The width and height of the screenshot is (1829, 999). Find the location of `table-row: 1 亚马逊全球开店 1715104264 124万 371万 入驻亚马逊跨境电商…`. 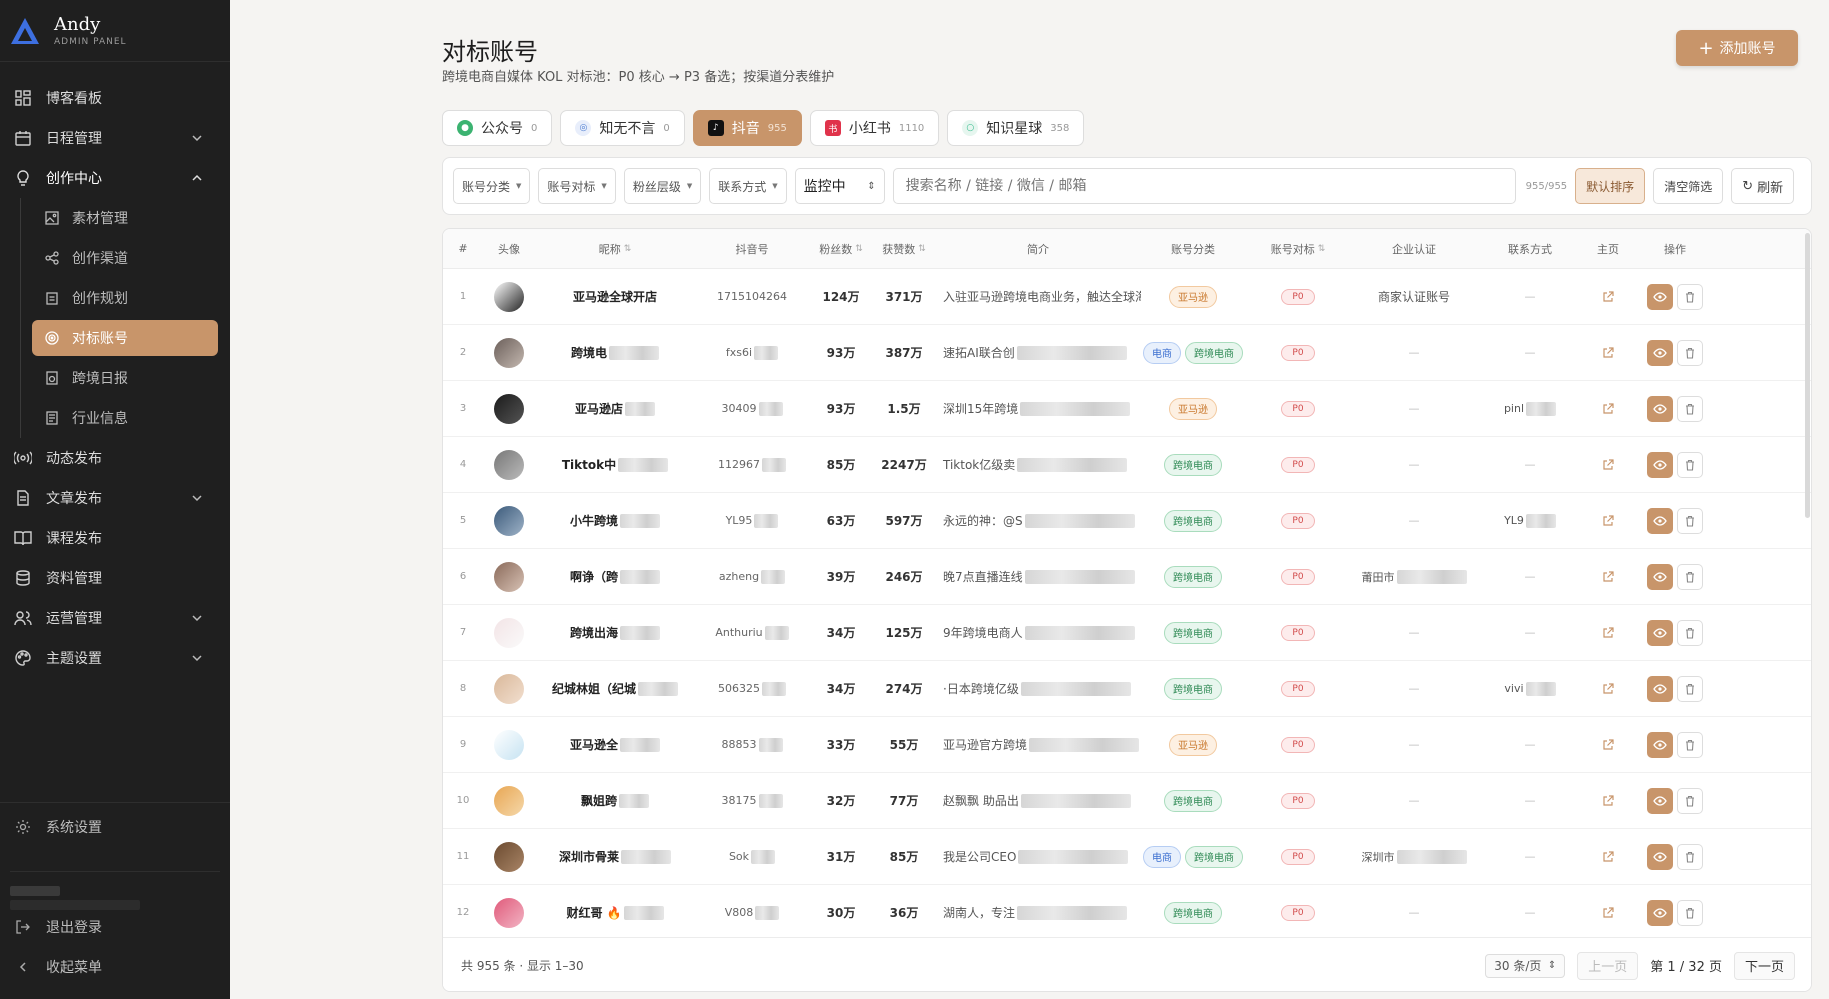

table-row: 1 亚马逊全球开店 1715104264 124万 371万 入驻亚马逊跨境电商… is located at coordinates (1127, 297).